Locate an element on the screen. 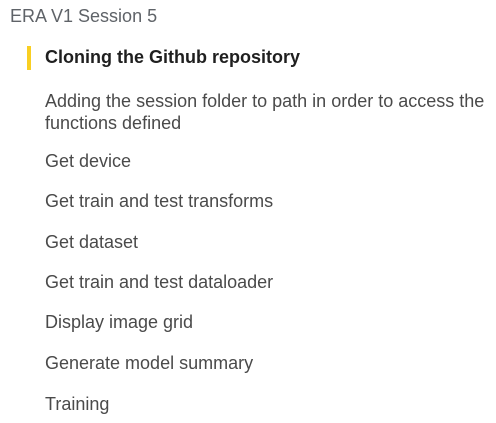 This screenshot has width=496, height=423. active-indicator is located at coordinates (29, 58).